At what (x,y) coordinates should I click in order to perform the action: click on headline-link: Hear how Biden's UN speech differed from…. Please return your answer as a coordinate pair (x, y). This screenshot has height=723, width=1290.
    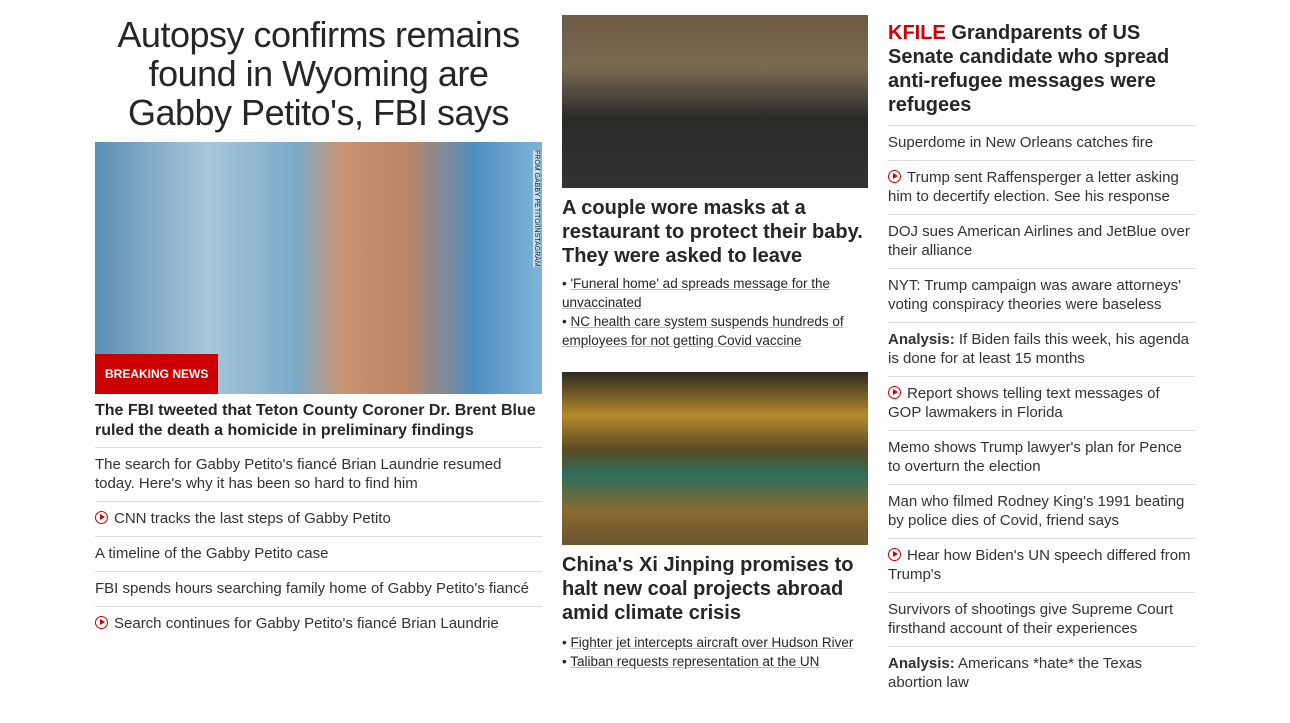
    Looking at the image, I should click on (1041, 565).